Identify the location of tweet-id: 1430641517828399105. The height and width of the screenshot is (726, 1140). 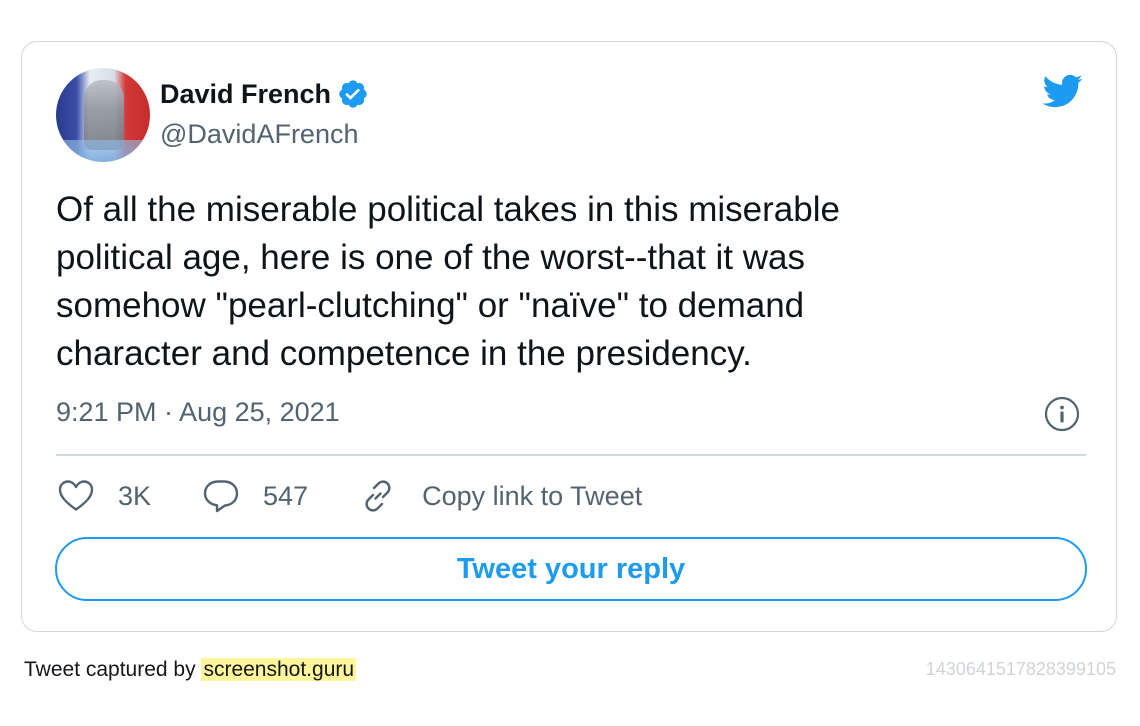
(1020, 669).